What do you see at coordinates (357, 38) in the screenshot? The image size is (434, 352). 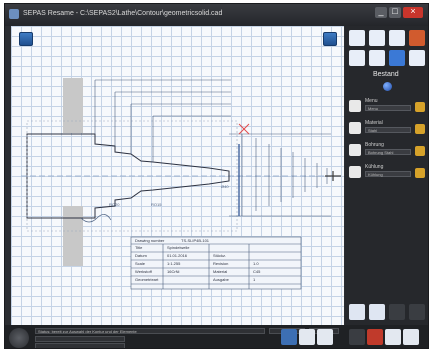 I see `document-icon` at bounding box center [357, 38].